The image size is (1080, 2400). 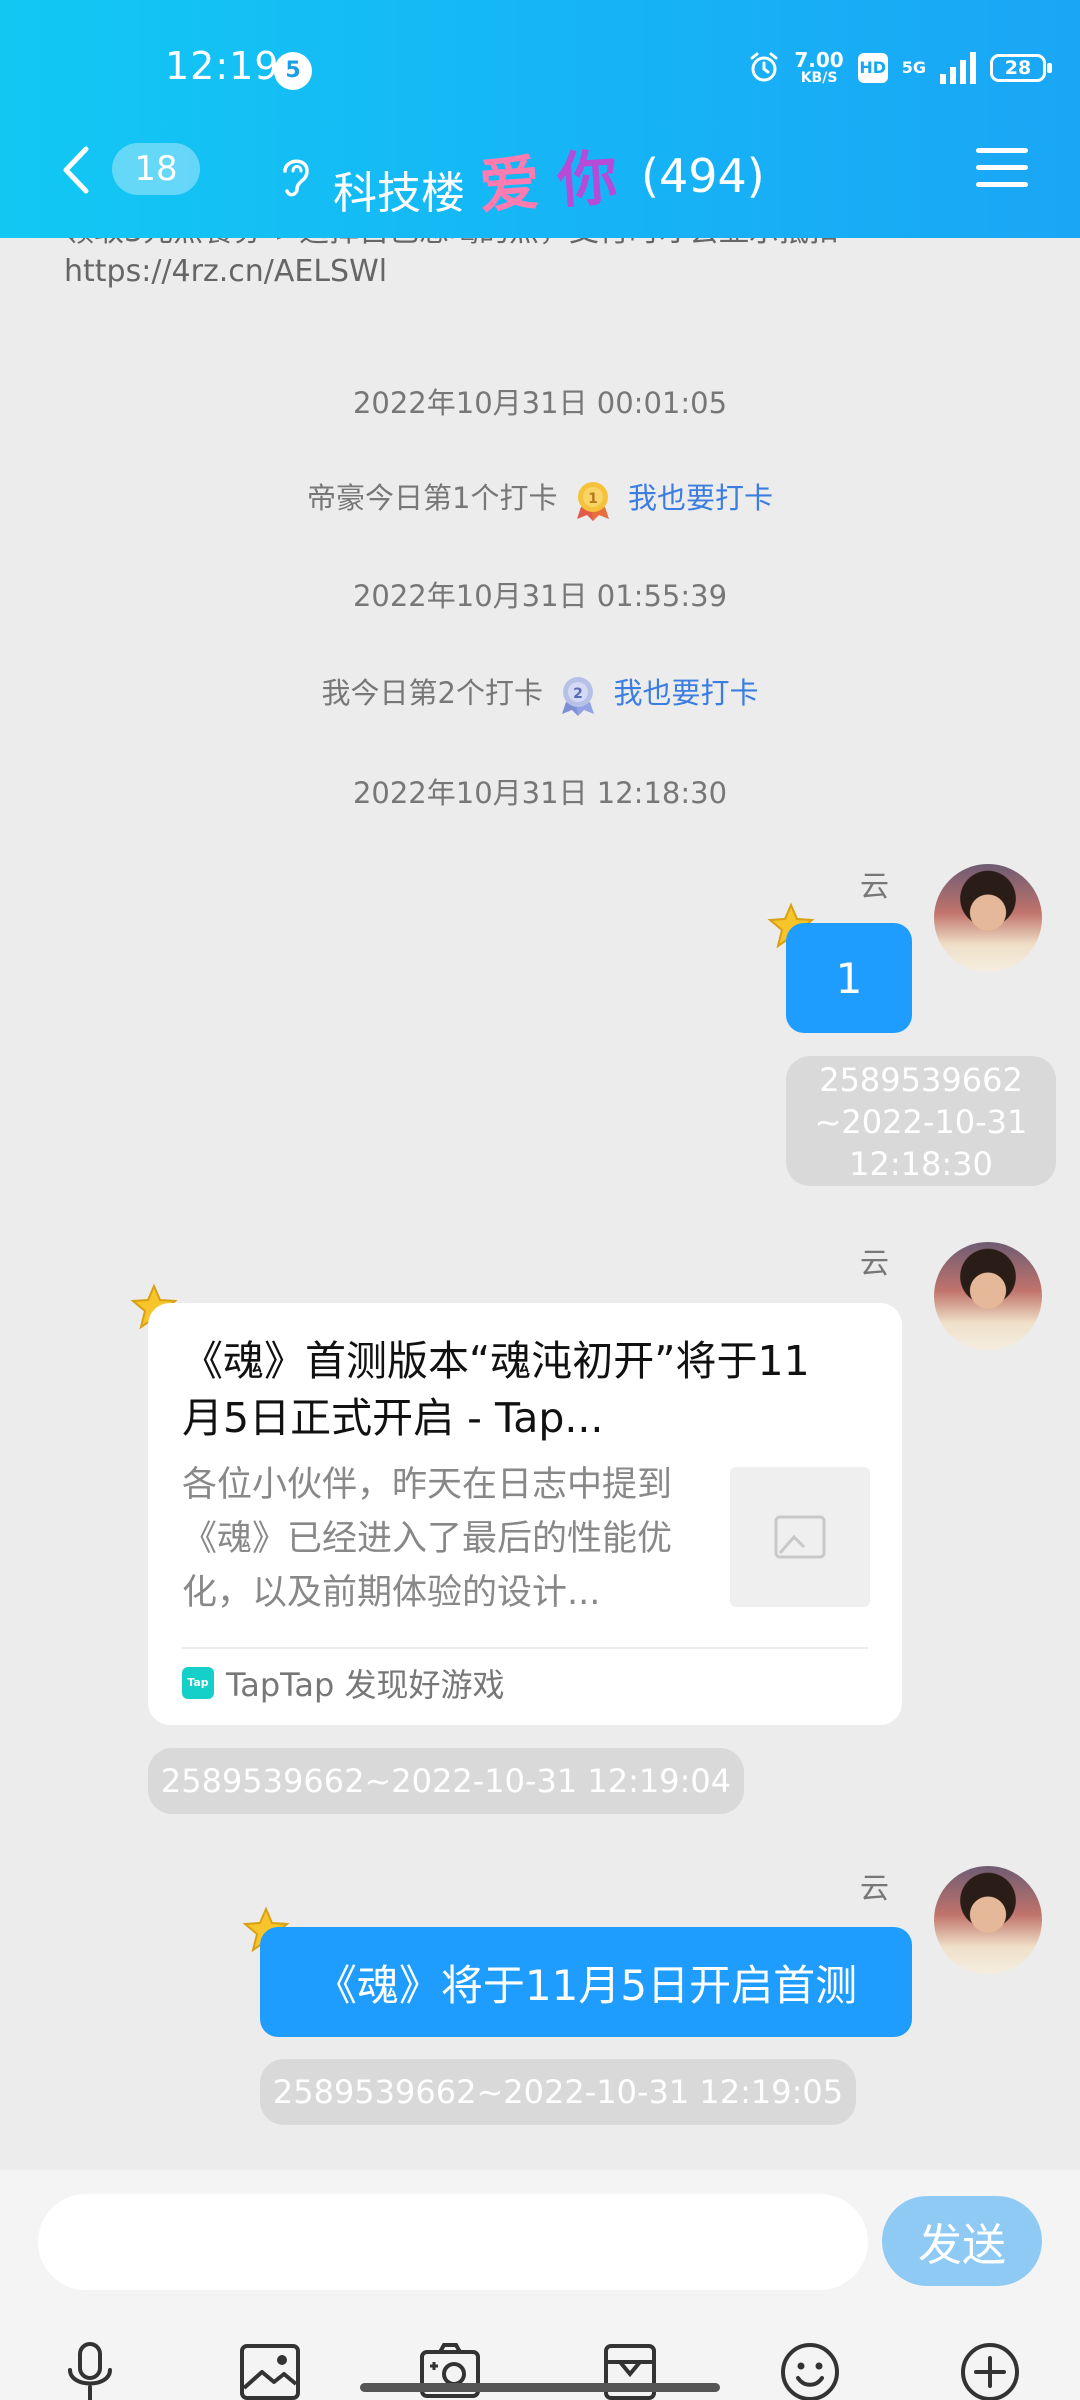 I want to click on network-speed: 7.00 KB/S, so click(x=819, y=67).